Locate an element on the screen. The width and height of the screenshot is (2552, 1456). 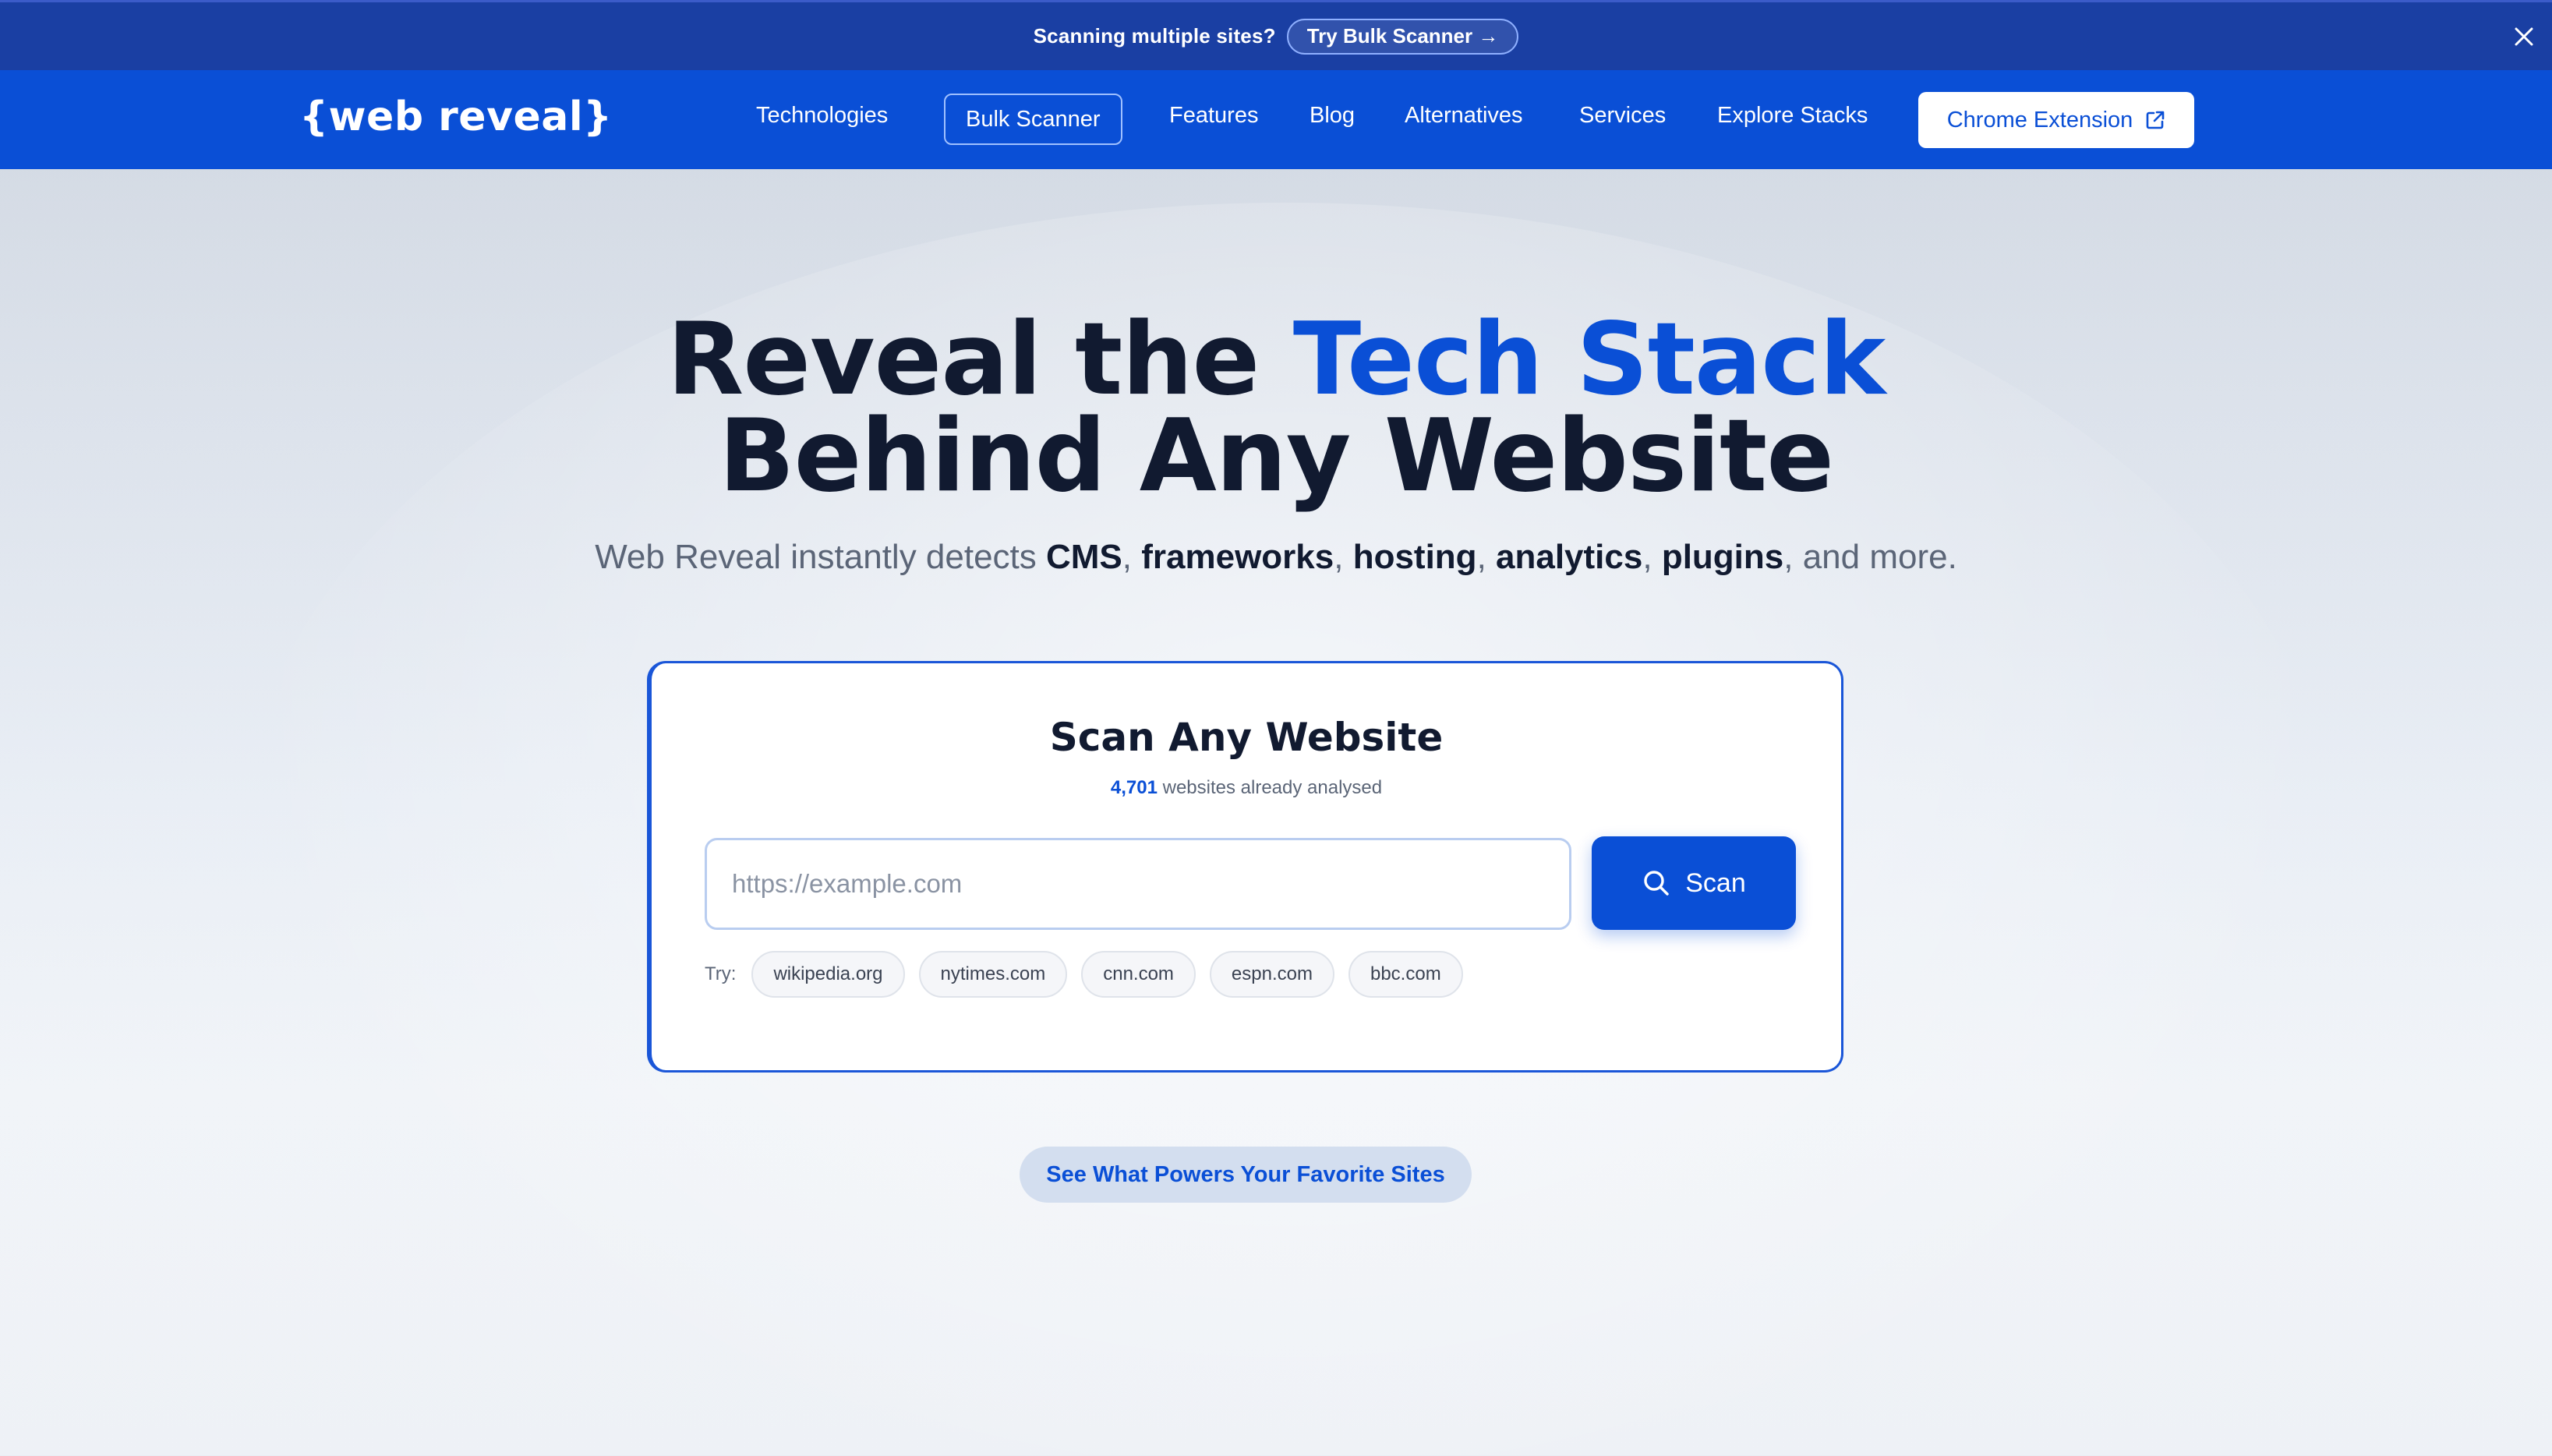
hero-sub-item: hosting is located at coordinates (1414, 557).